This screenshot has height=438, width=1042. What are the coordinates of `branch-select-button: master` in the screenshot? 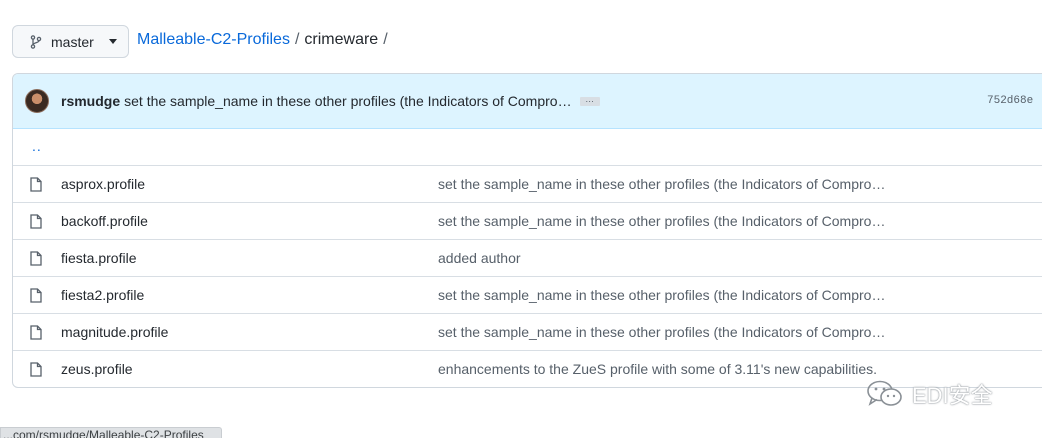 It's located at (70, 41).